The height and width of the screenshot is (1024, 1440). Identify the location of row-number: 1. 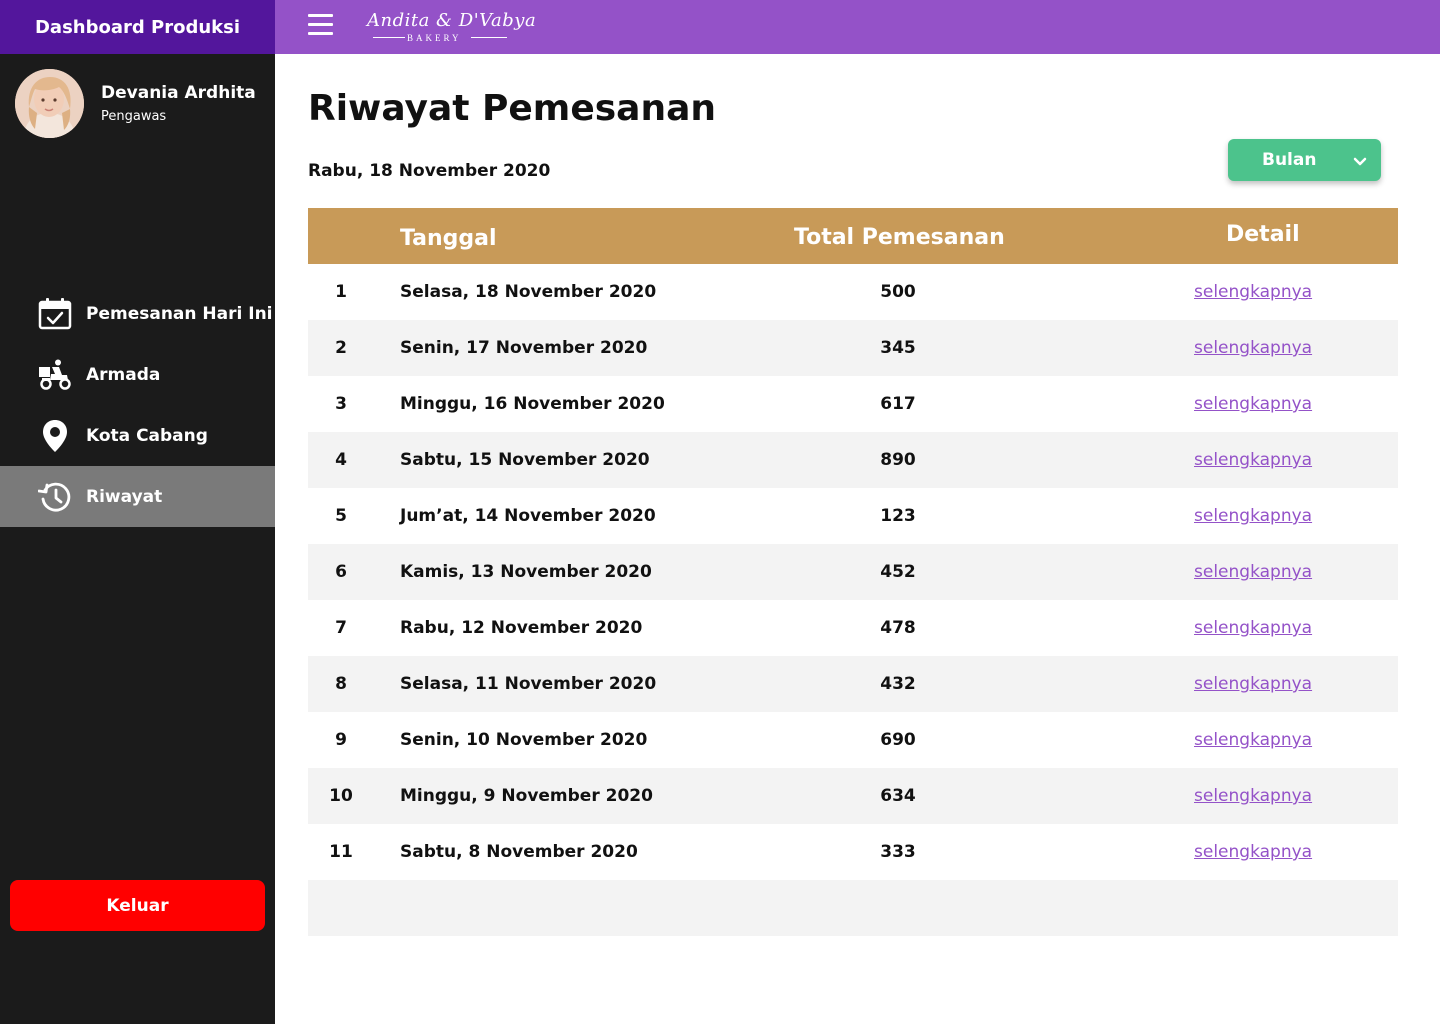
(341, 292).